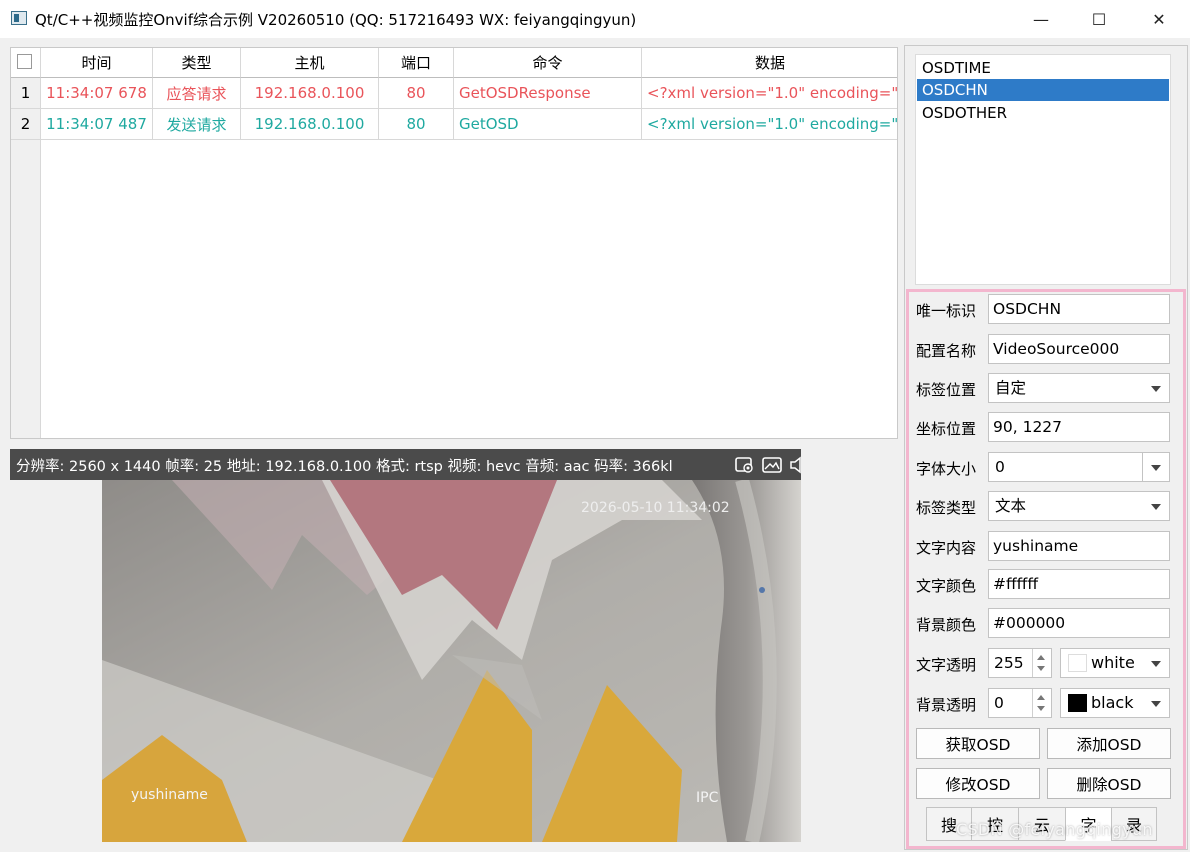 This screenshot has height=852, width=1190. I want to click on font-size-label: 字体大小, so click(946, 469).